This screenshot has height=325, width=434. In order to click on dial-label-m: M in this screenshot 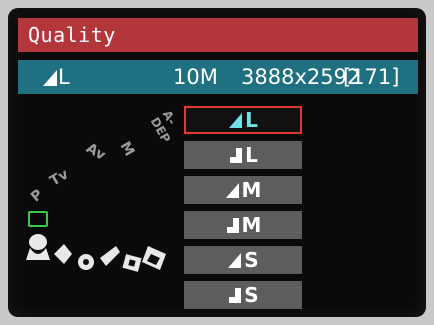, I will do `click(127, 149)`.